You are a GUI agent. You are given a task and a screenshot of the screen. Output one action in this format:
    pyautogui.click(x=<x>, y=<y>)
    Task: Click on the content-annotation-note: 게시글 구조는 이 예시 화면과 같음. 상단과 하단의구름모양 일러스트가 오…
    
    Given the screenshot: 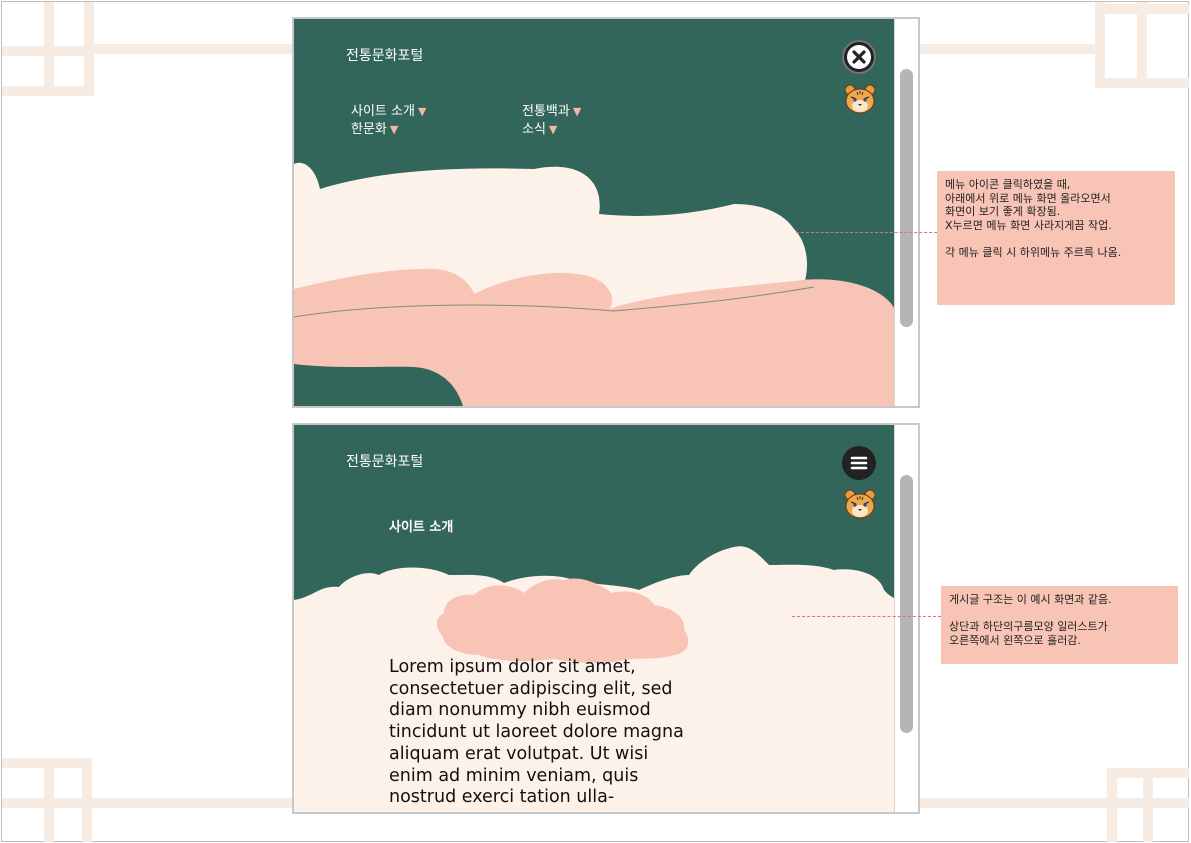 What is the action you would take?
    pyautogui.click(x=1059, y=625)
    